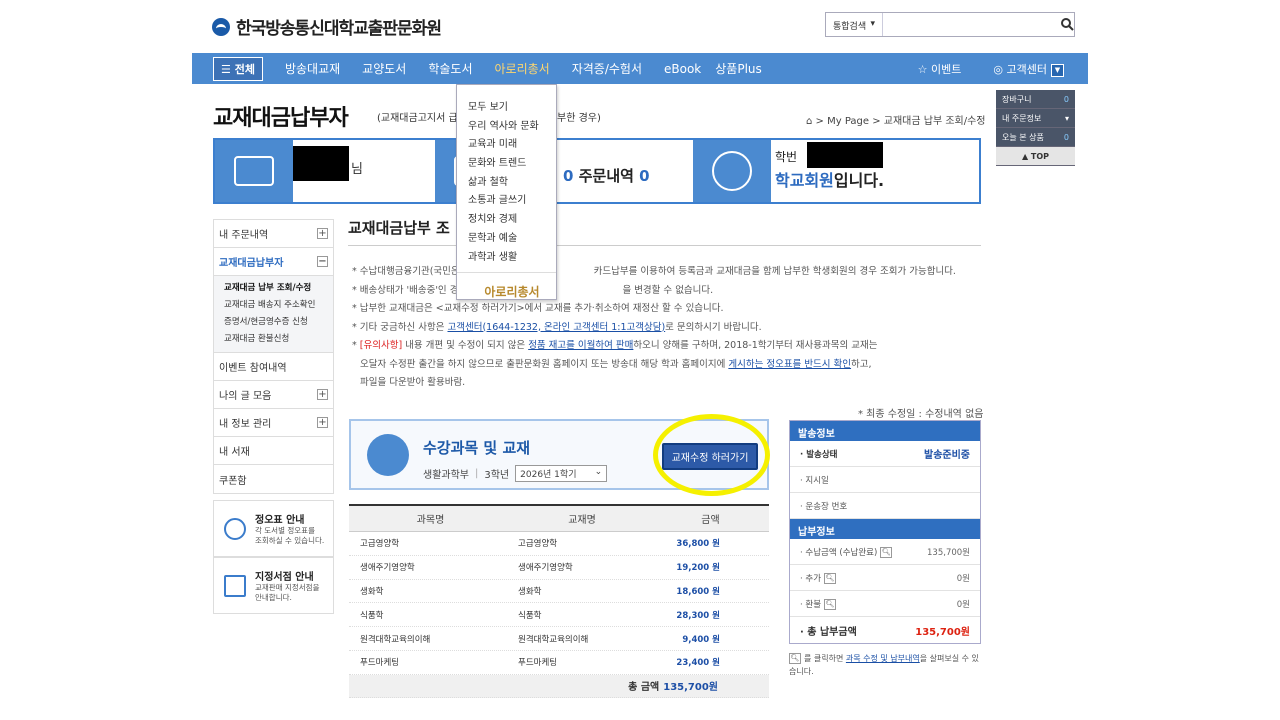  I want to click on notice-5c: 내용 개편 및 수정이 되지 않은, so click(465, 345).